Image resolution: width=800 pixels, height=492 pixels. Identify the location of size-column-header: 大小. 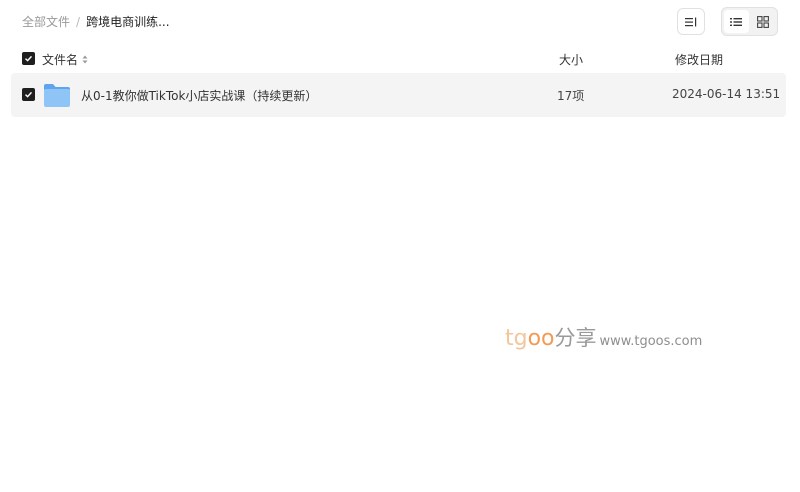
(571, 59).